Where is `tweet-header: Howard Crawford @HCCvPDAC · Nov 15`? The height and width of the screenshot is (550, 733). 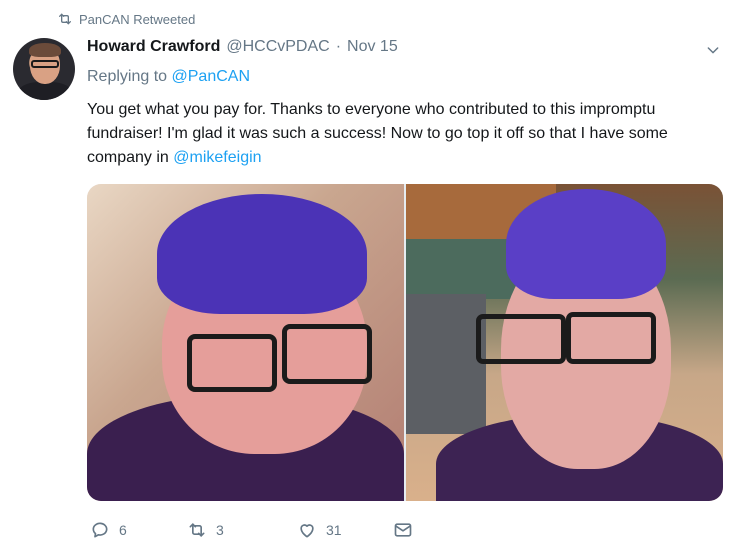 tweet-header: Howard Crawford @HCCvPDAC · Nov 15 is located at coordinates (242, 47).